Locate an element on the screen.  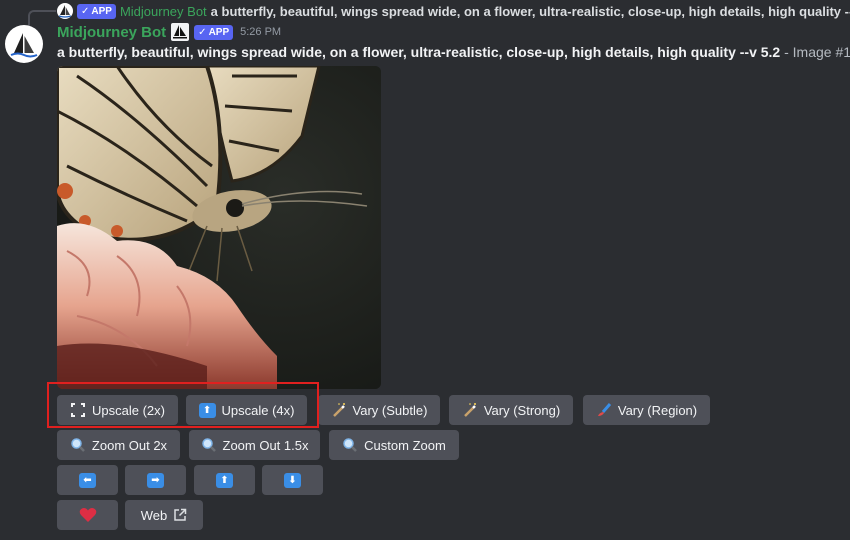
zoom-out-1-5x-button: Zoom Out 1.5x is located at coordinates (254, 445).